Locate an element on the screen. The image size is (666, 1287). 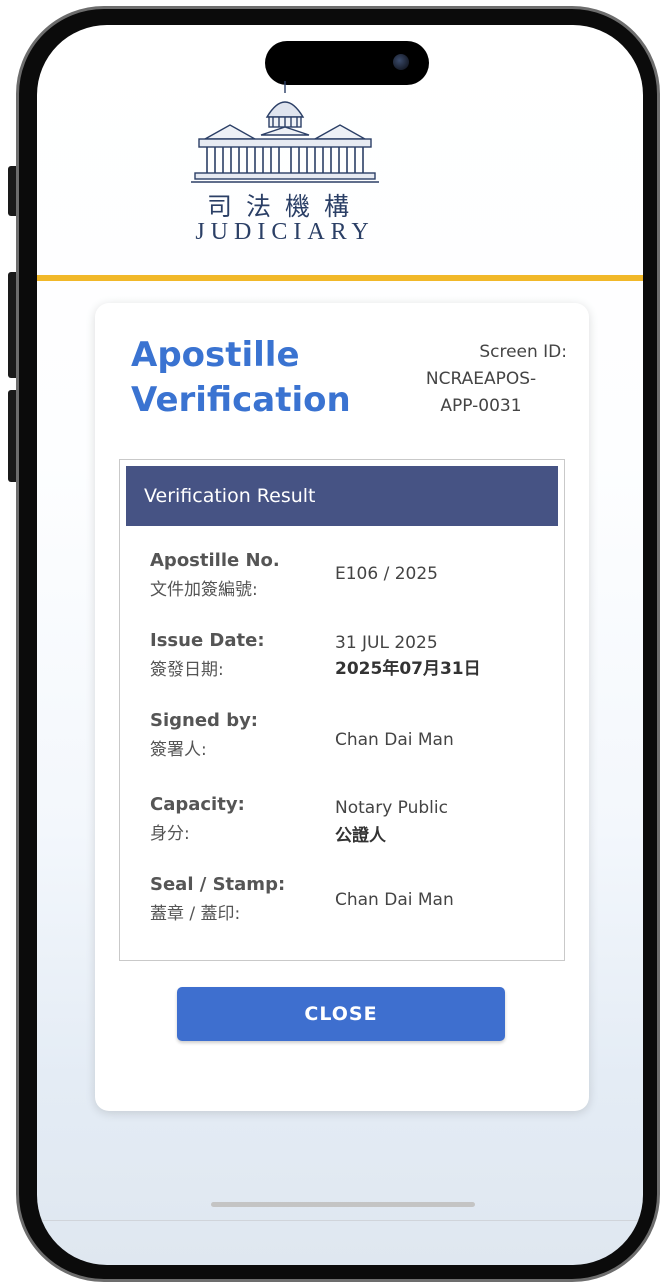
screen-id-value-line-2: APP-0031 is located at coordinates (481, 406).